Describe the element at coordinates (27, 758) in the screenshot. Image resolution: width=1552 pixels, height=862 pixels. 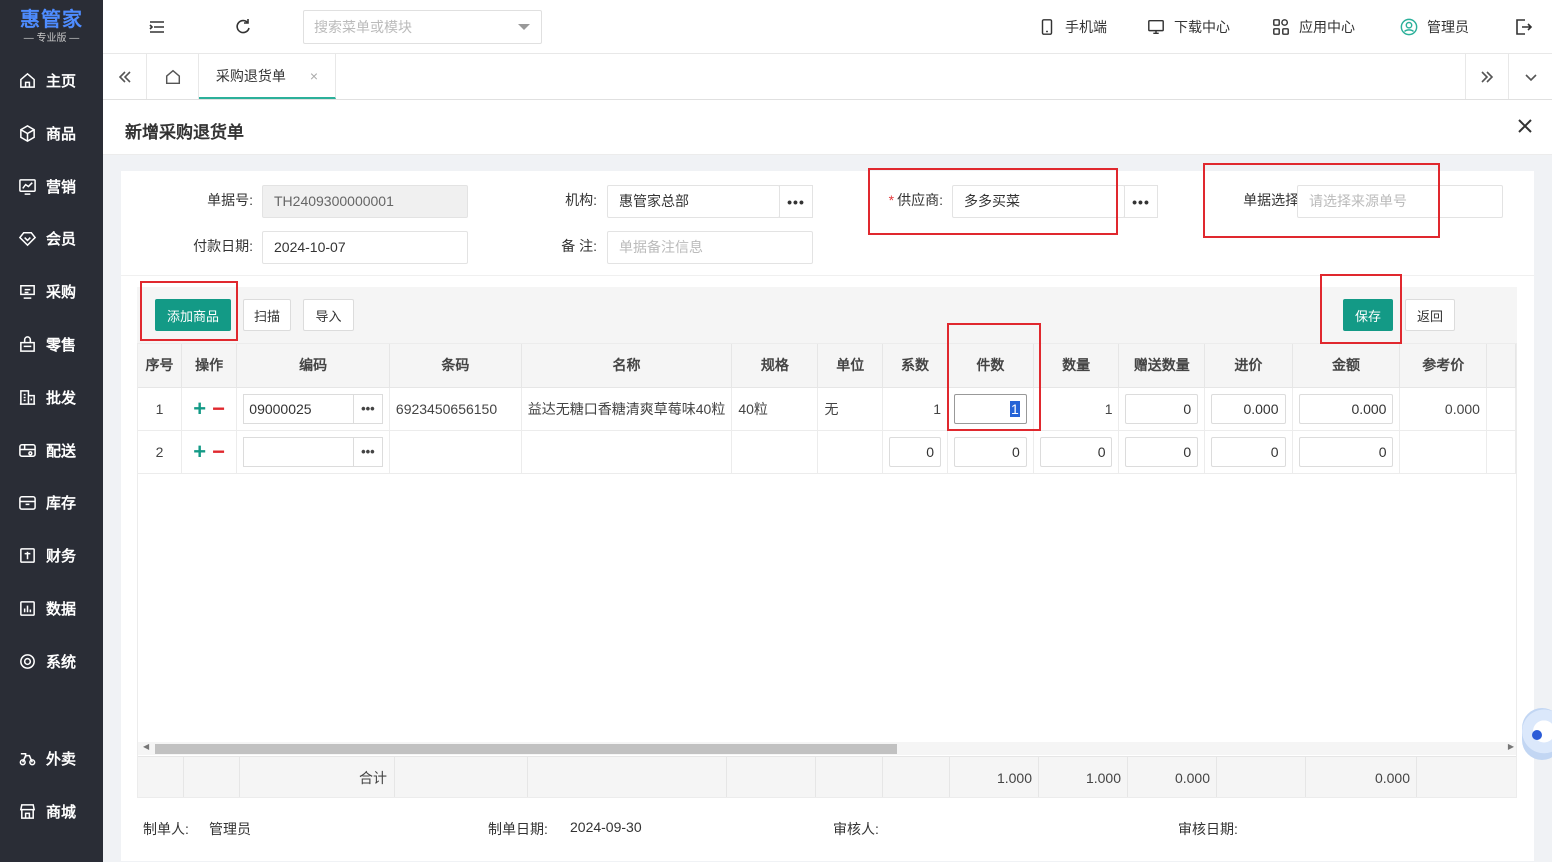
I see `scooter-icon` at that location.